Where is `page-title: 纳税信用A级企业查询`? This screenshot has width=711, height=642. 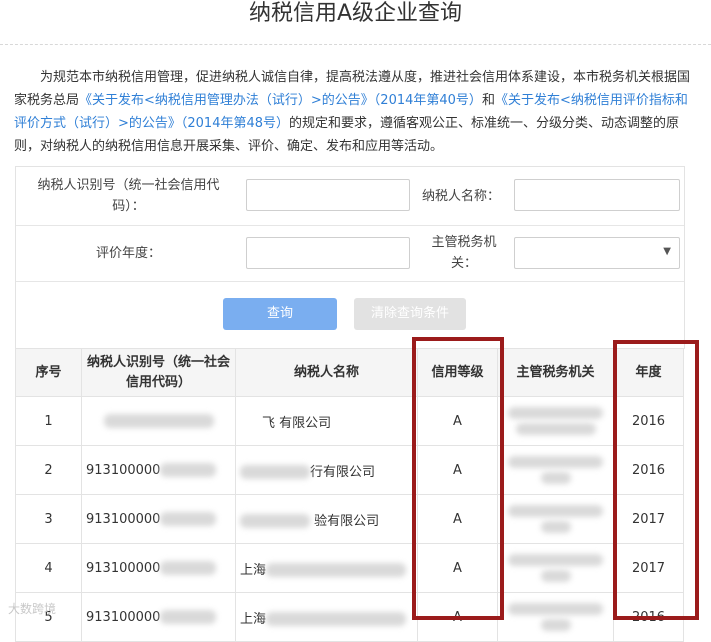 page-title: 纳税信用A级企业查询 is located at coordinates (355, 13).